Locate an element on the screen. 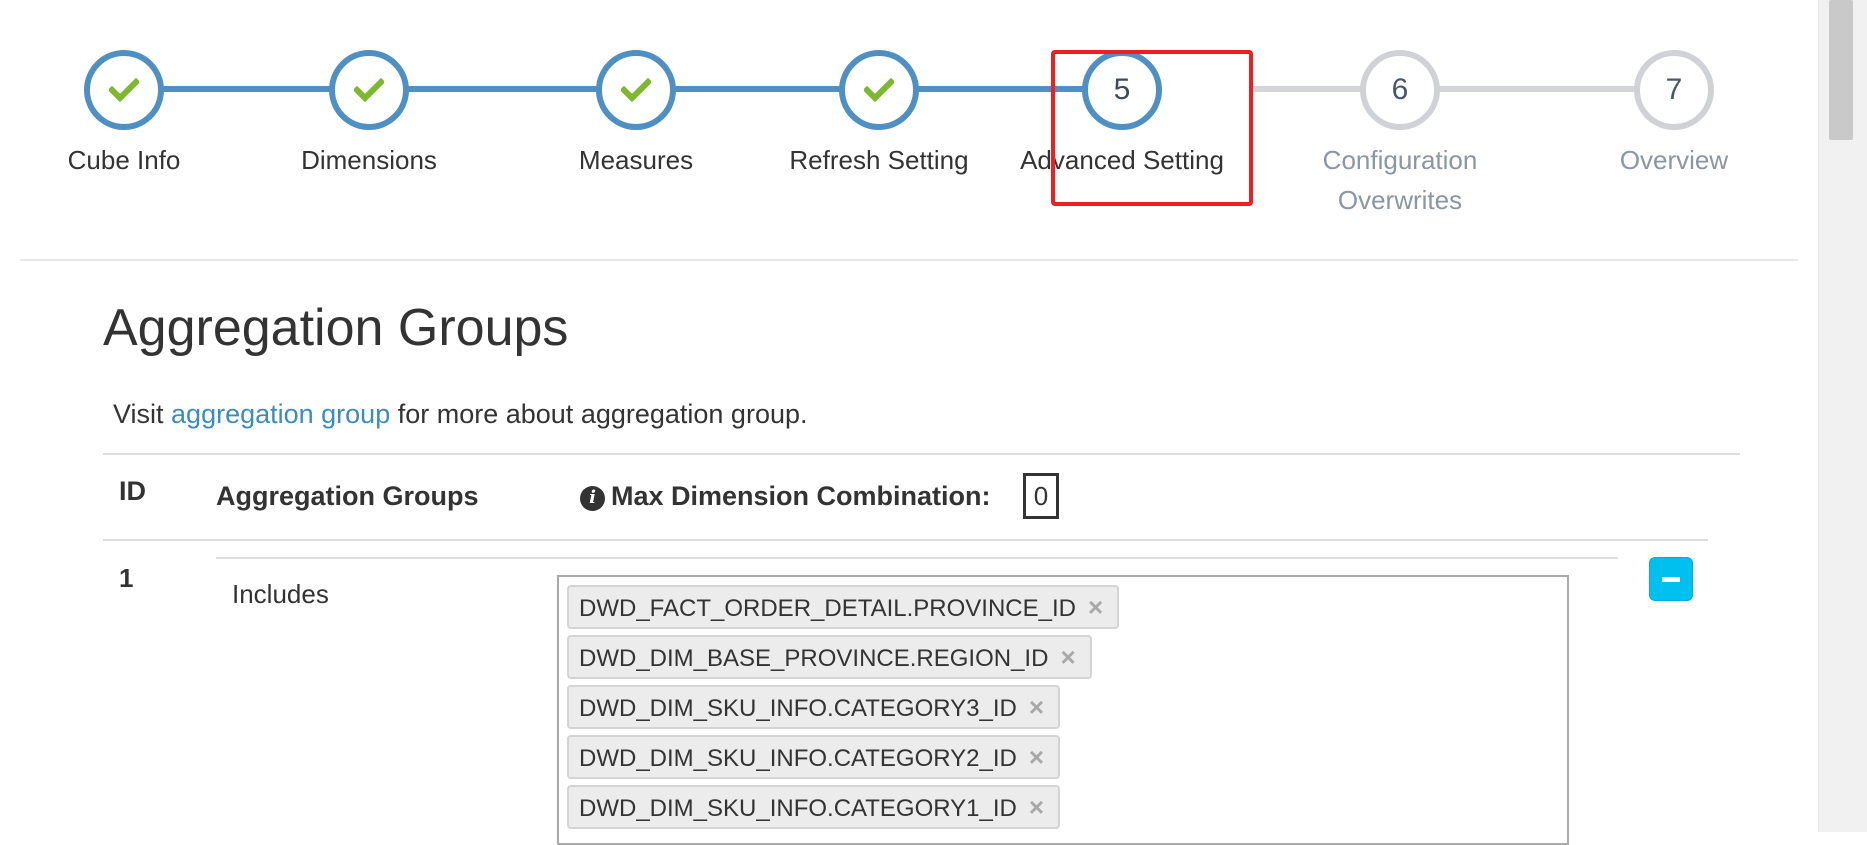 The image size is (1867, 845). minus-icon is located at coordinates (1671, 579).